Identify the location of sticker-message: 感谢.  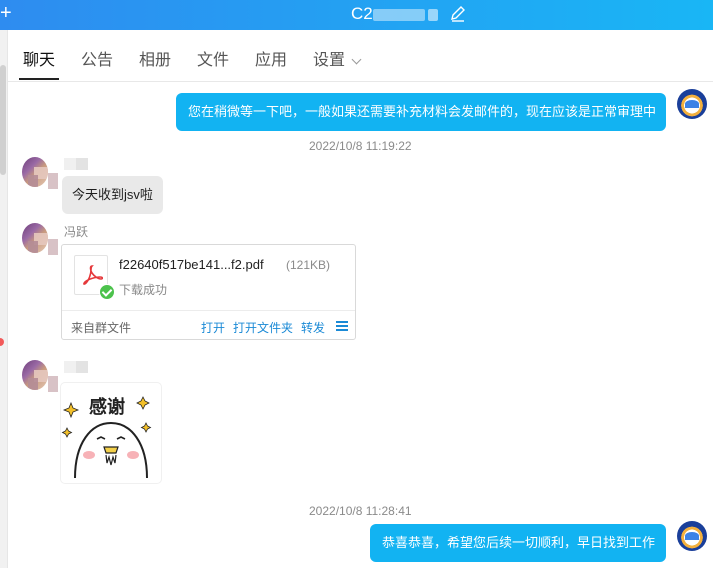
(111, 433).